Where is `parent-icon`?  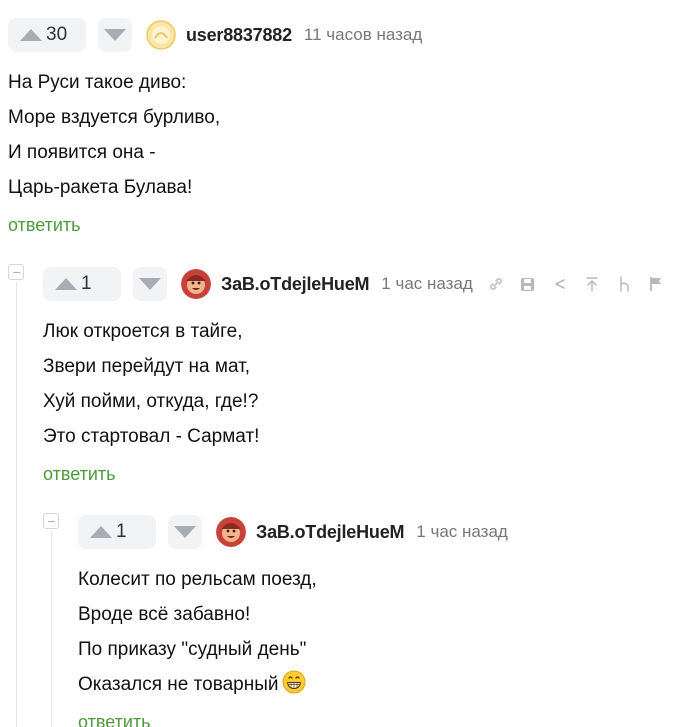 parent-icon is located at coordinates (624, 284).